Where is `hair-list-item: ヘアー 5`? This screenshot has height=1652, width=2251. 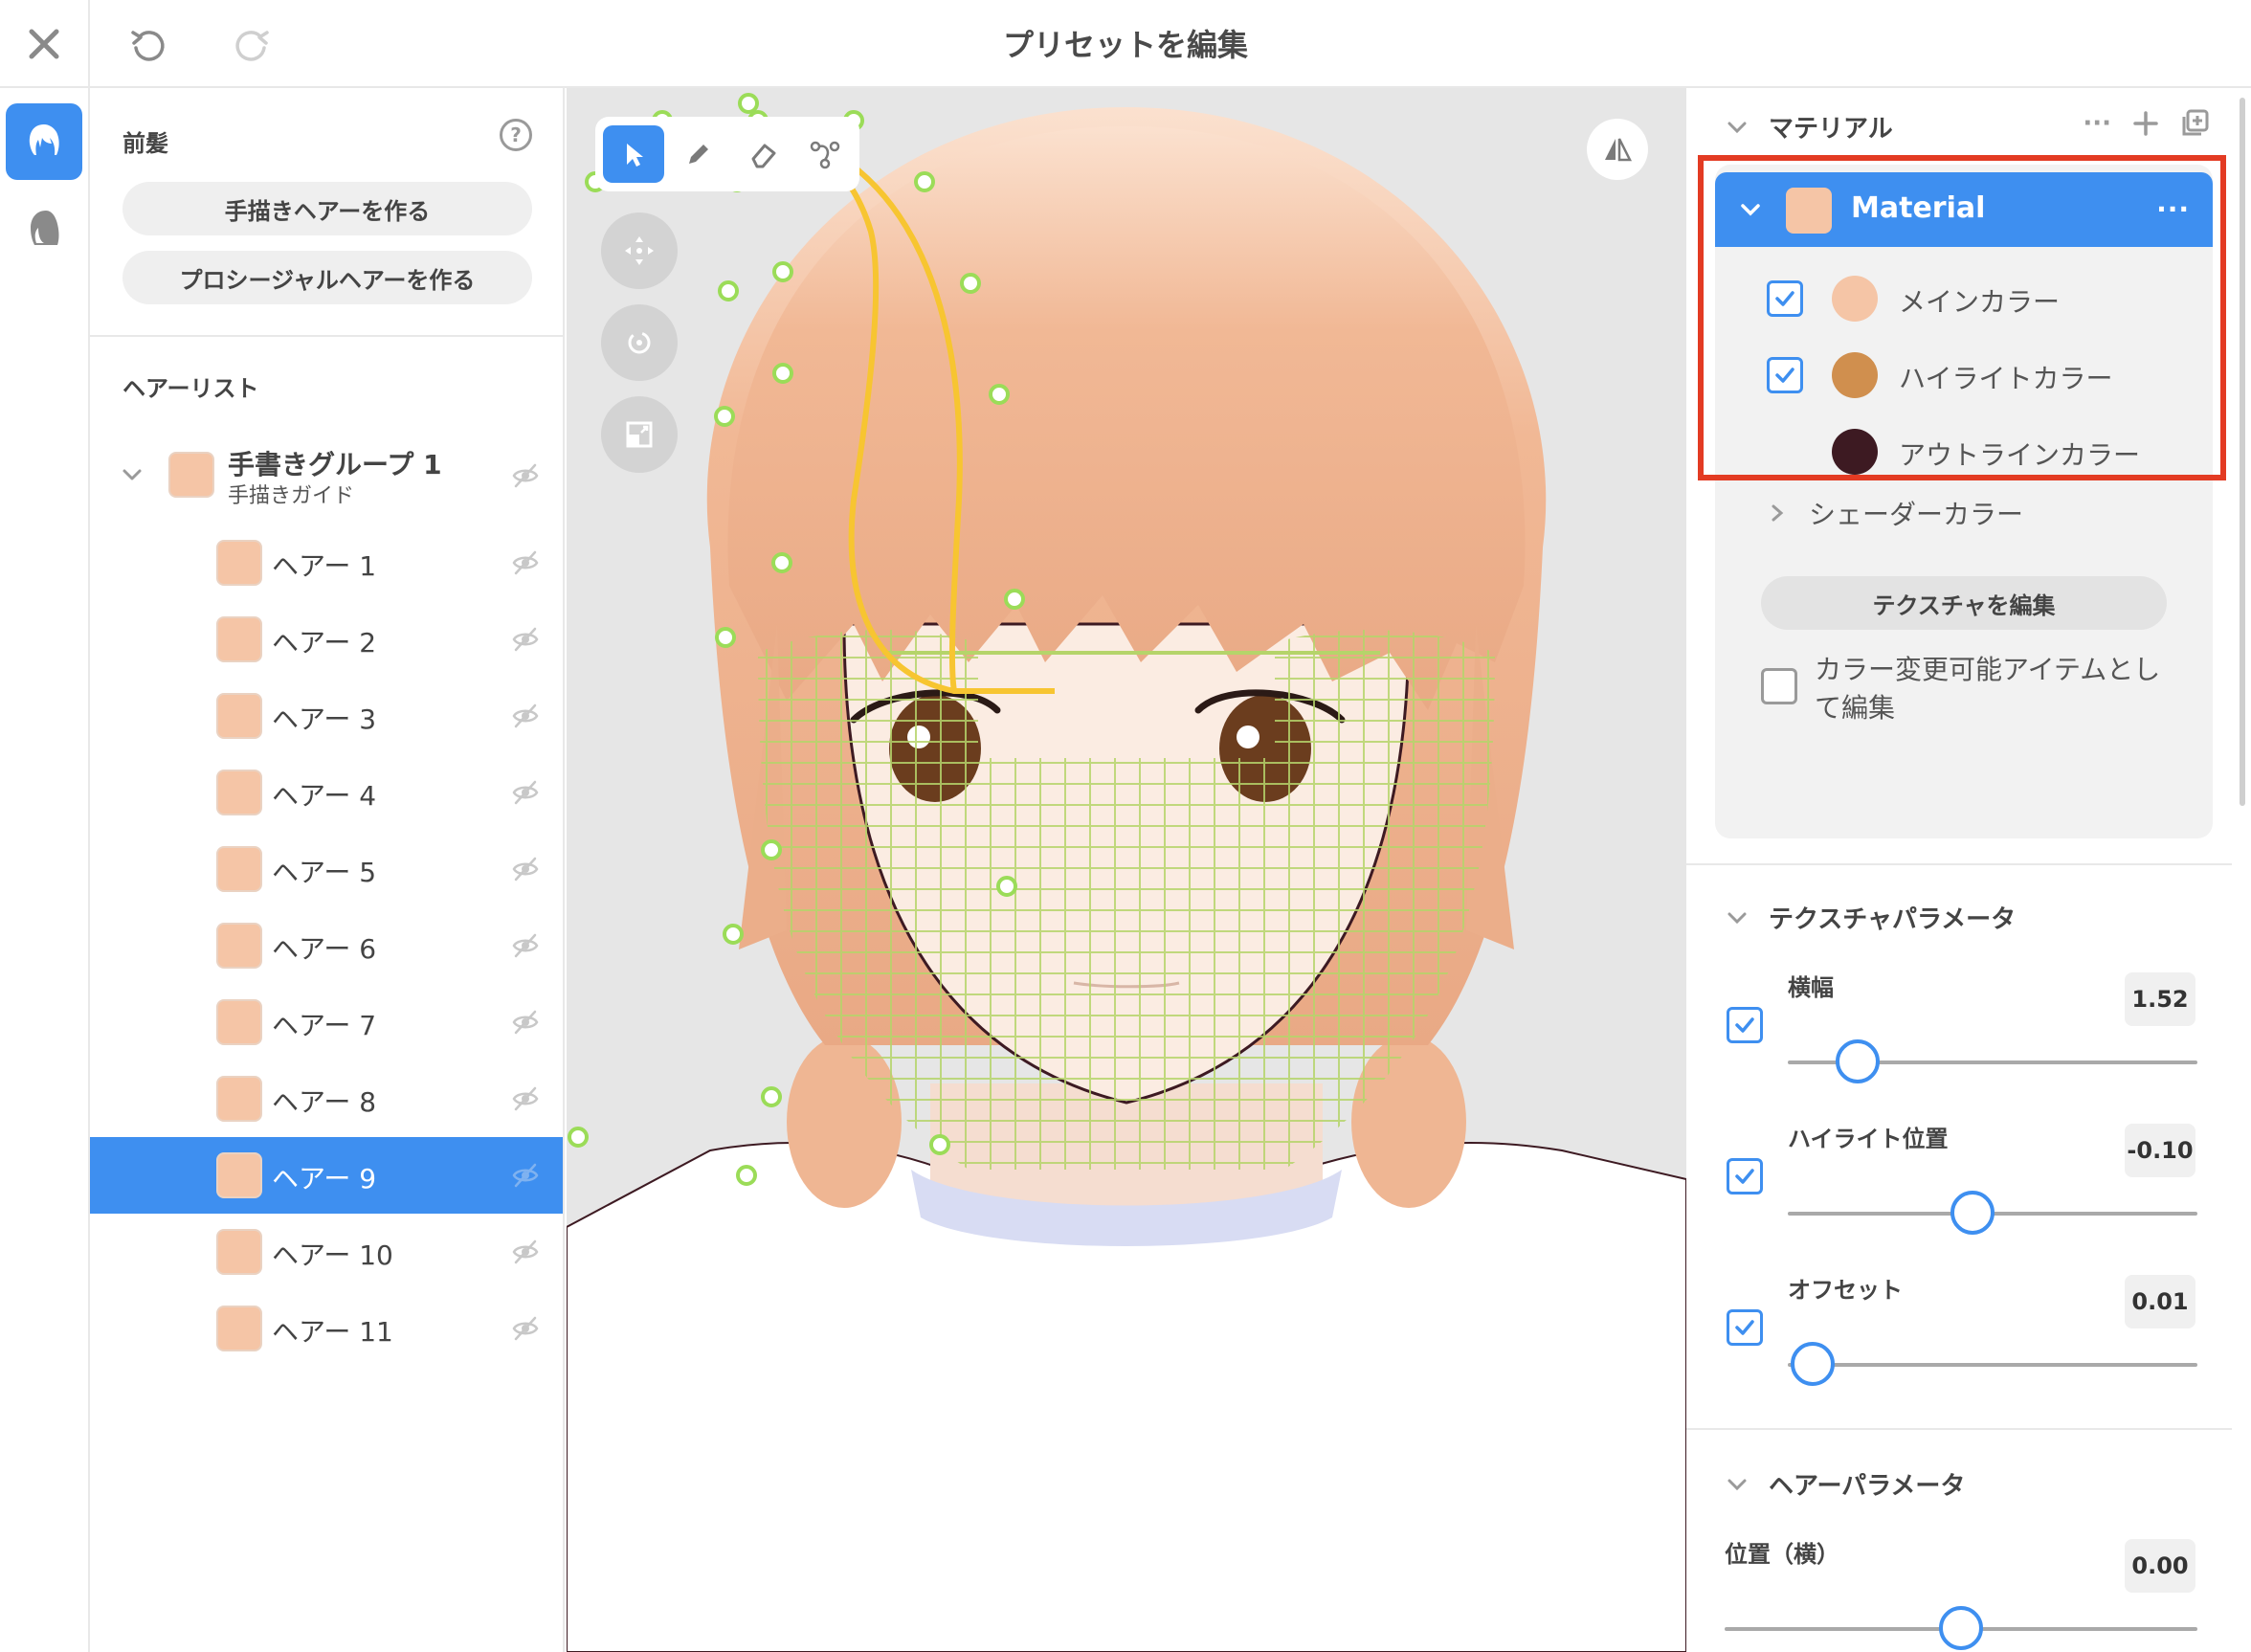
hair-list-item: ヘアー 5 is located at coordinates (326, 869).